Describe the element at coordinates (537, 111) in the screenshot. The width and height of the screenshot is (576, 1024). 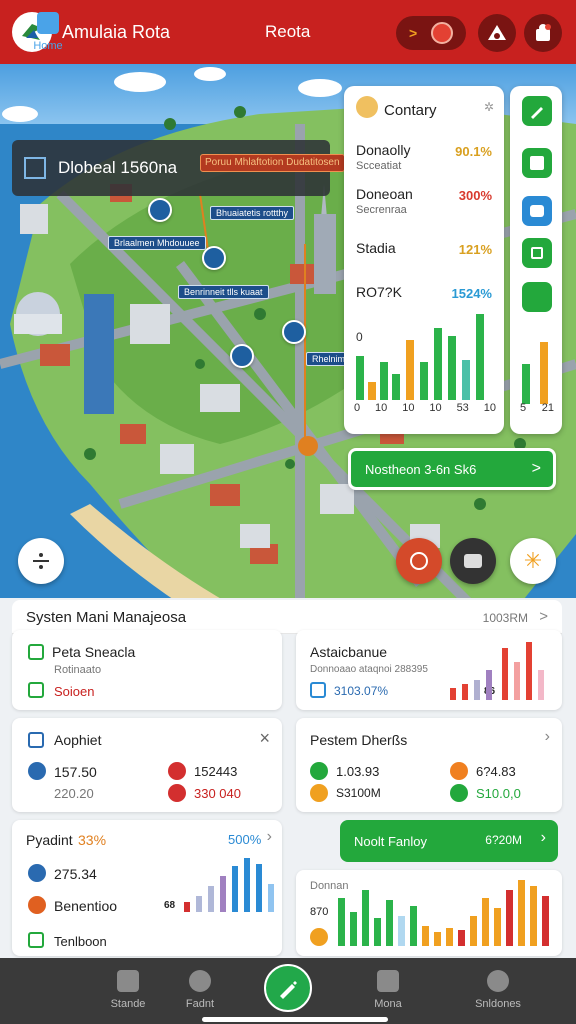
I see `edit-button` at that location.